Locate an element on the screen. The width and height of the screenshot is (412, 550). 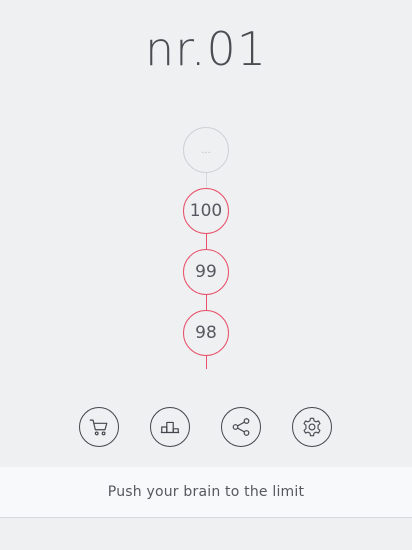
share-button is located at coordinates (241, 427).